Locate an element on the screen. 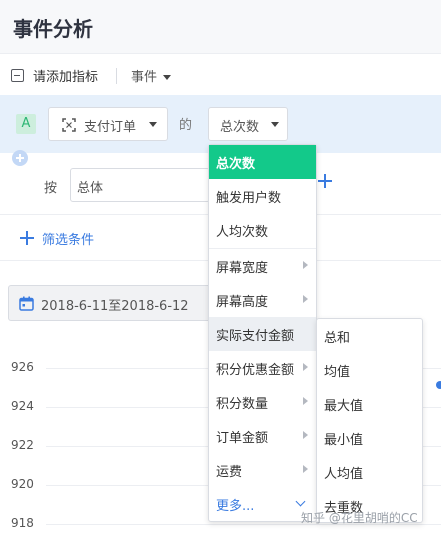 The height and width of the screenshot is (537, 441). submenu-item: 最小值 is located at coordinates (369, 438).